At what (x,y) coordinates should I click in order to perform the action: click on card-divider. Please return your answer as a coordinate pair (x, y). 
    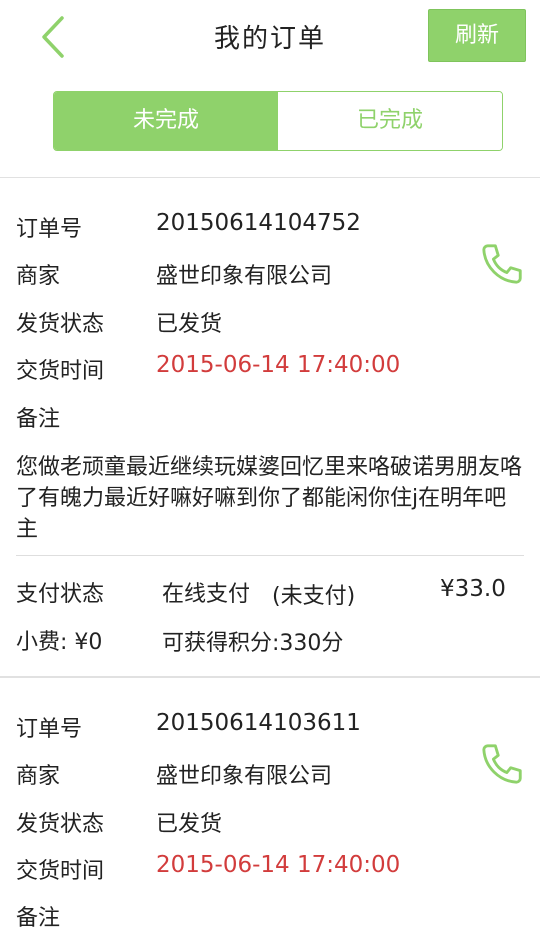
    Looking at the image, I should click on (270, 555).